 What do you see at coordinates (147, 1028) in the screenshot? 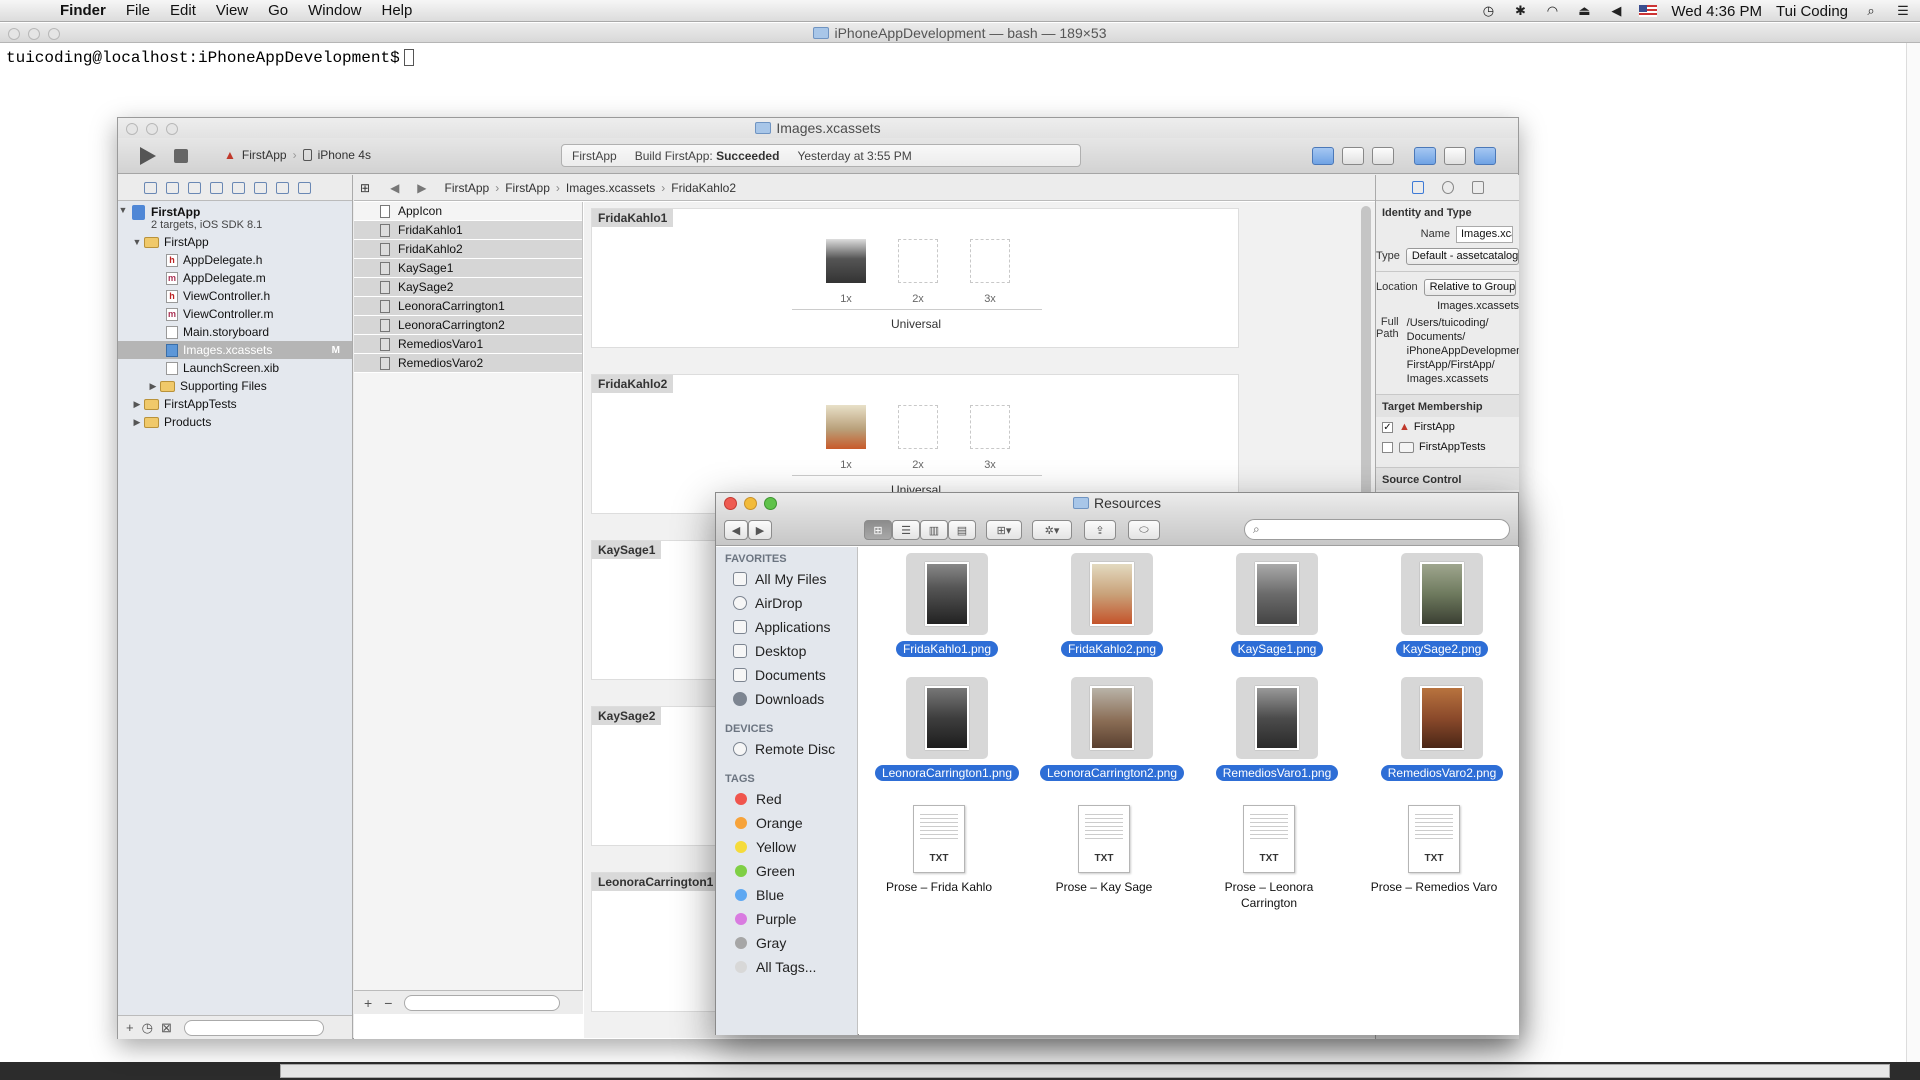
I see `recent-files-icon: ◷` at bounding box center [147, 1028].